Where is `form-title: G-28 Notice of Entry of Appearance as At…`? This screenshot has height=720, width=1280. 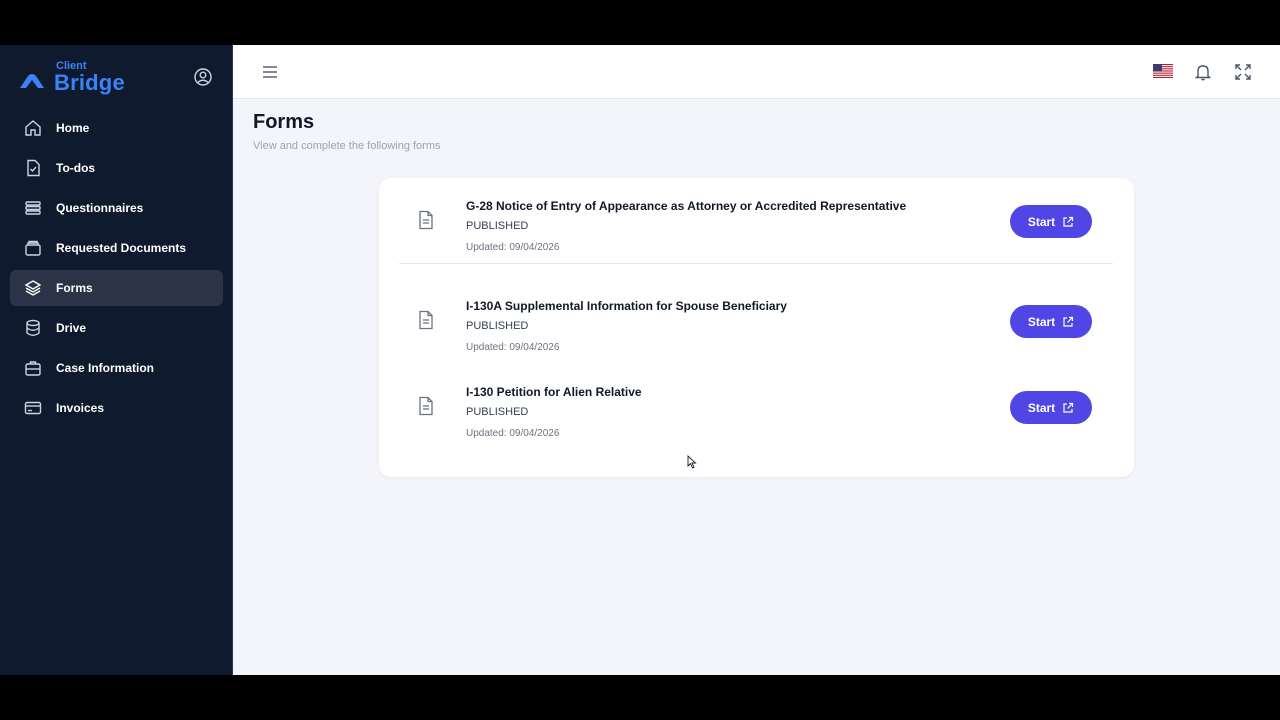
form-title: G-28 Notice of Entry of Appearance as At… is located at coordinates (686, 206).